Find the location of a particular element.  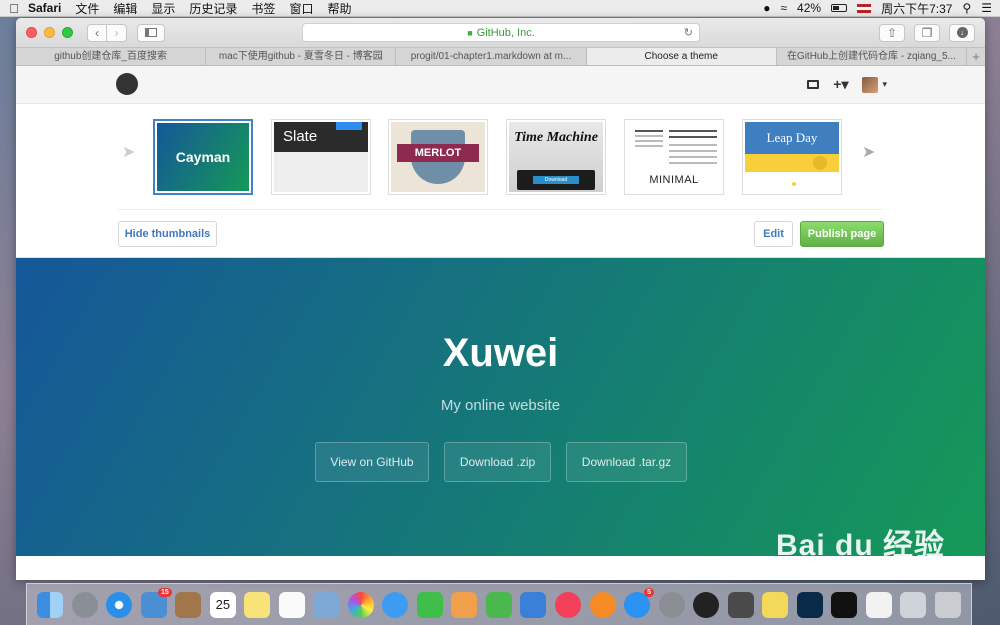

slate-ribbon is located at coordinates (349, 126).